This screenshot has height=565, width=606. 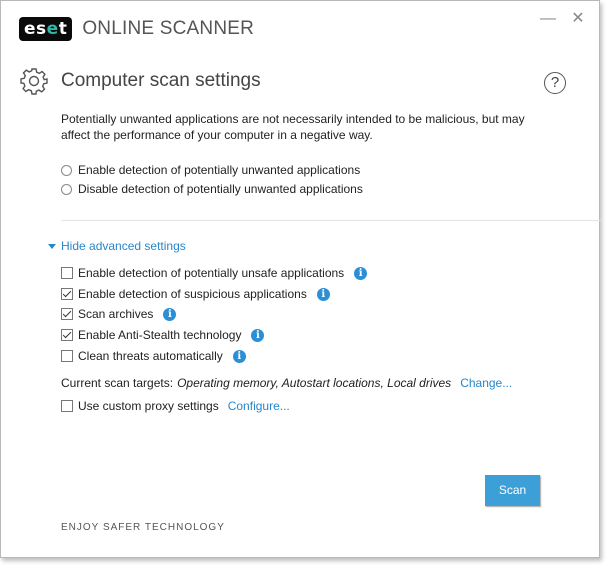 I want to click on divider, so click(x=331, y=220).